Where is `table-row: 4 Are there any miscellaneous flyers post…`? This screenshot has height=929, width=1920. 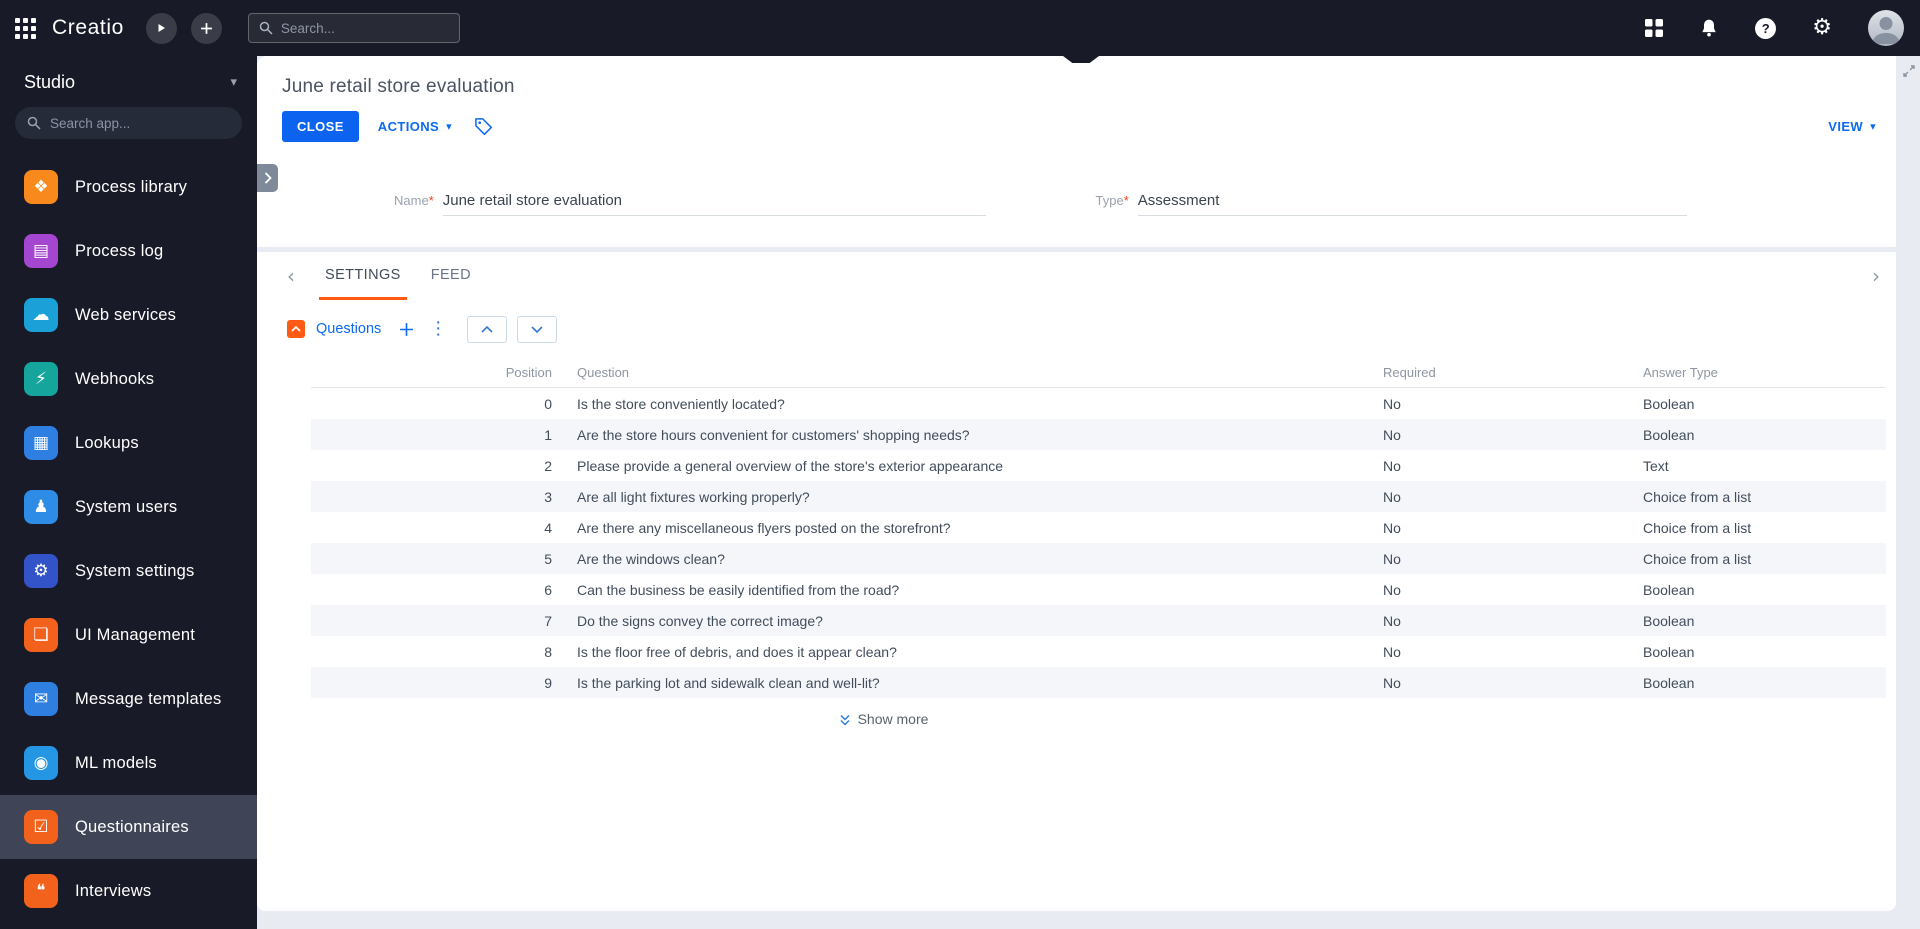 table-row: 4 Are there any miscellaneous flyers post… is located at coordinates (1098, 527).